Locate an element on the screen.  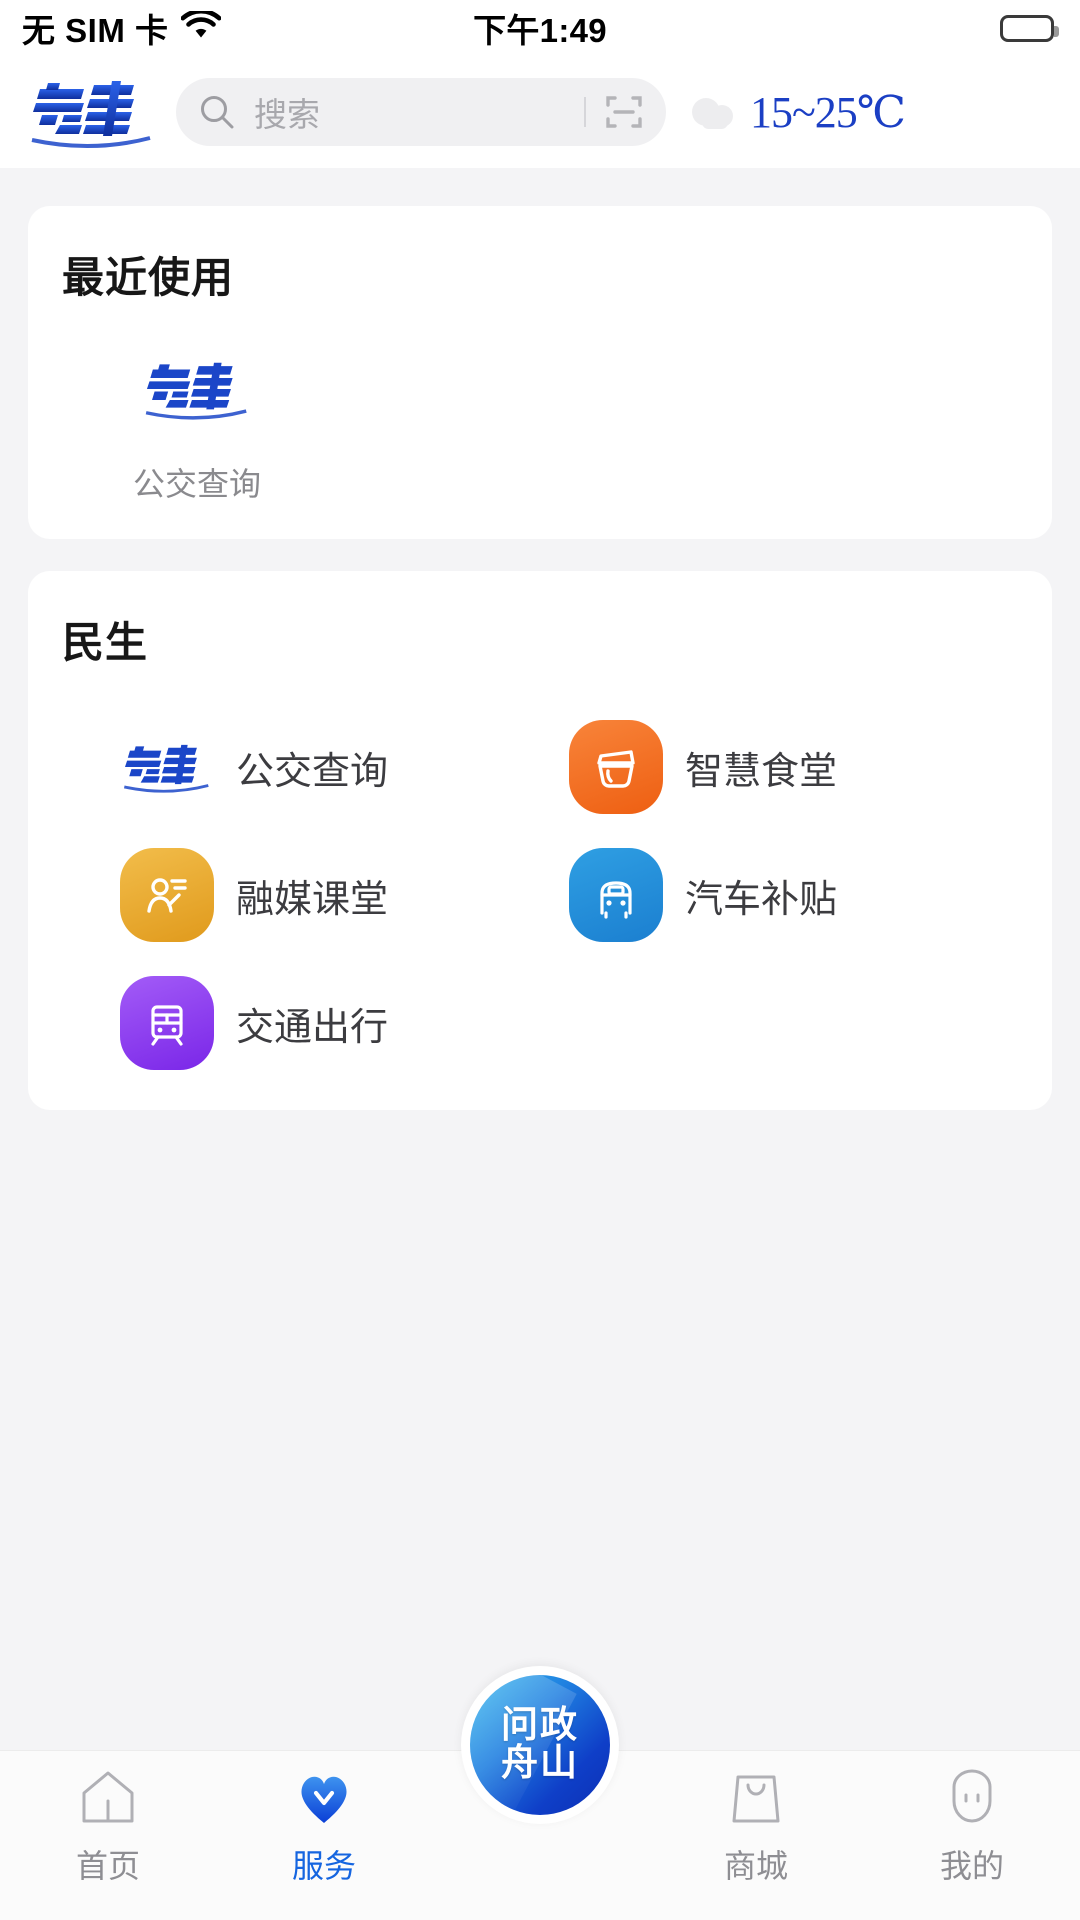
wenzheng-zhoushan-icon: 问政 舟山 is located at coordinates (540, 1745).